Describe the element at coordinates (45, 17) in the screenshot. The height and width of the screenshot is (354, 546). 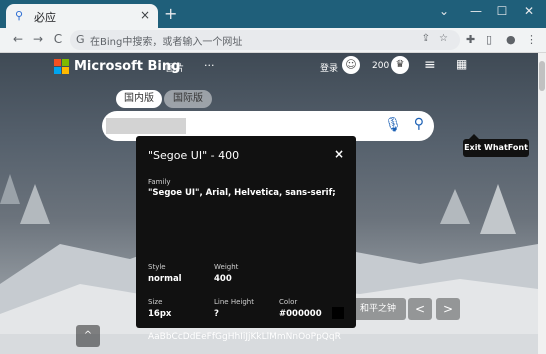
I see `tab-title: 必应` at that location.